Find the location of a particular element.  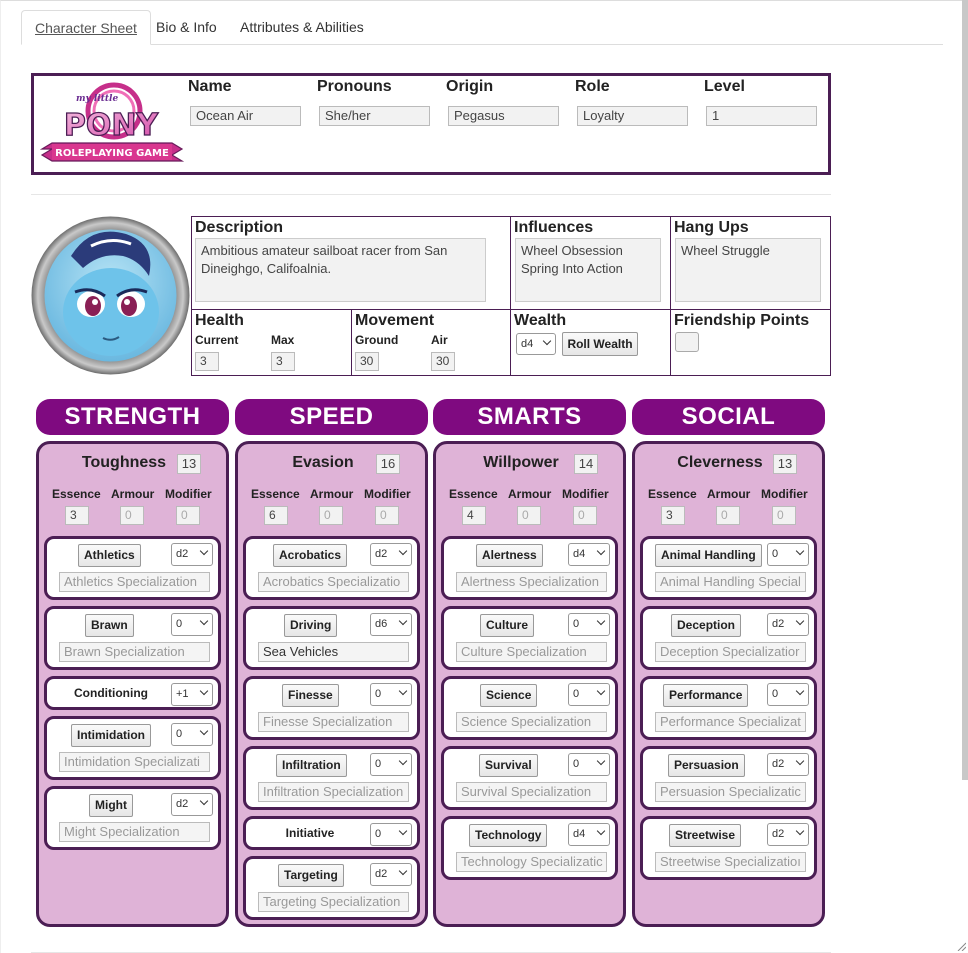

might-die-select: d2 is located at coordinates (192, 804).